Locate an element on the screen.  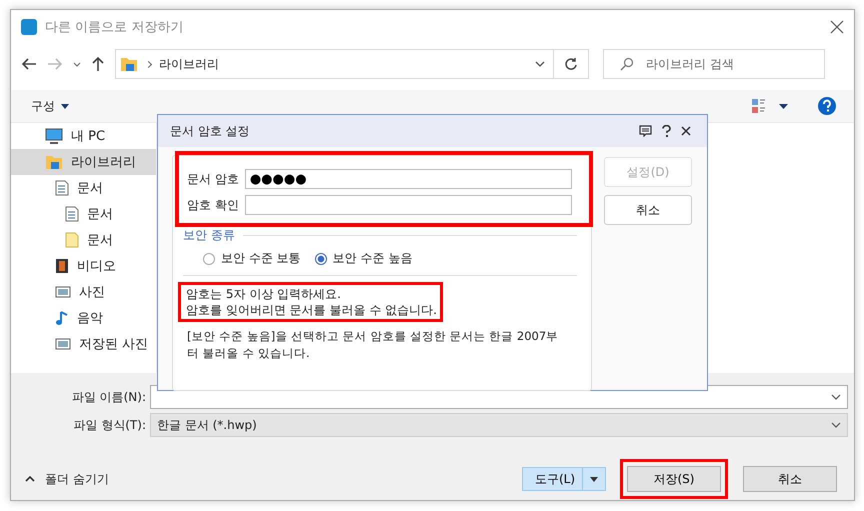
back-arrow-icon is located at coordinates (29, 64).